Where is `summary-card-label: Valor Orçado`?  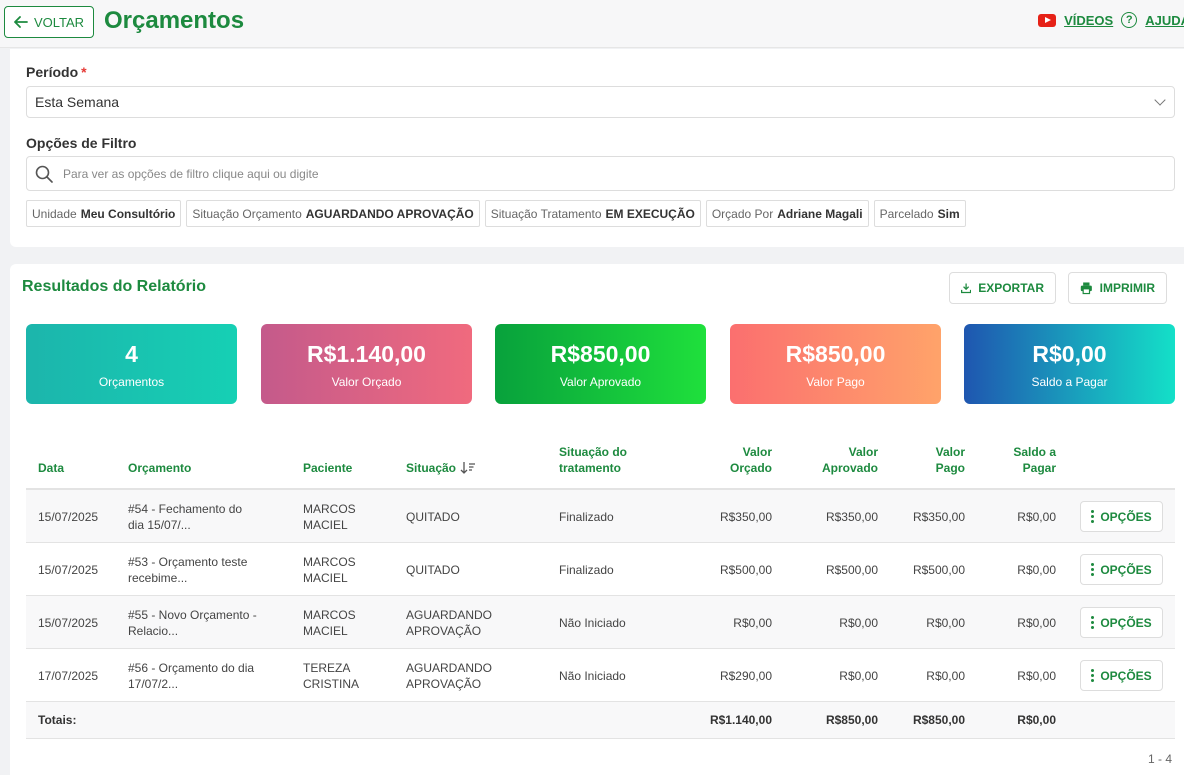
summary-card-label: Valor Orçado is located at coordinates (366, 382).